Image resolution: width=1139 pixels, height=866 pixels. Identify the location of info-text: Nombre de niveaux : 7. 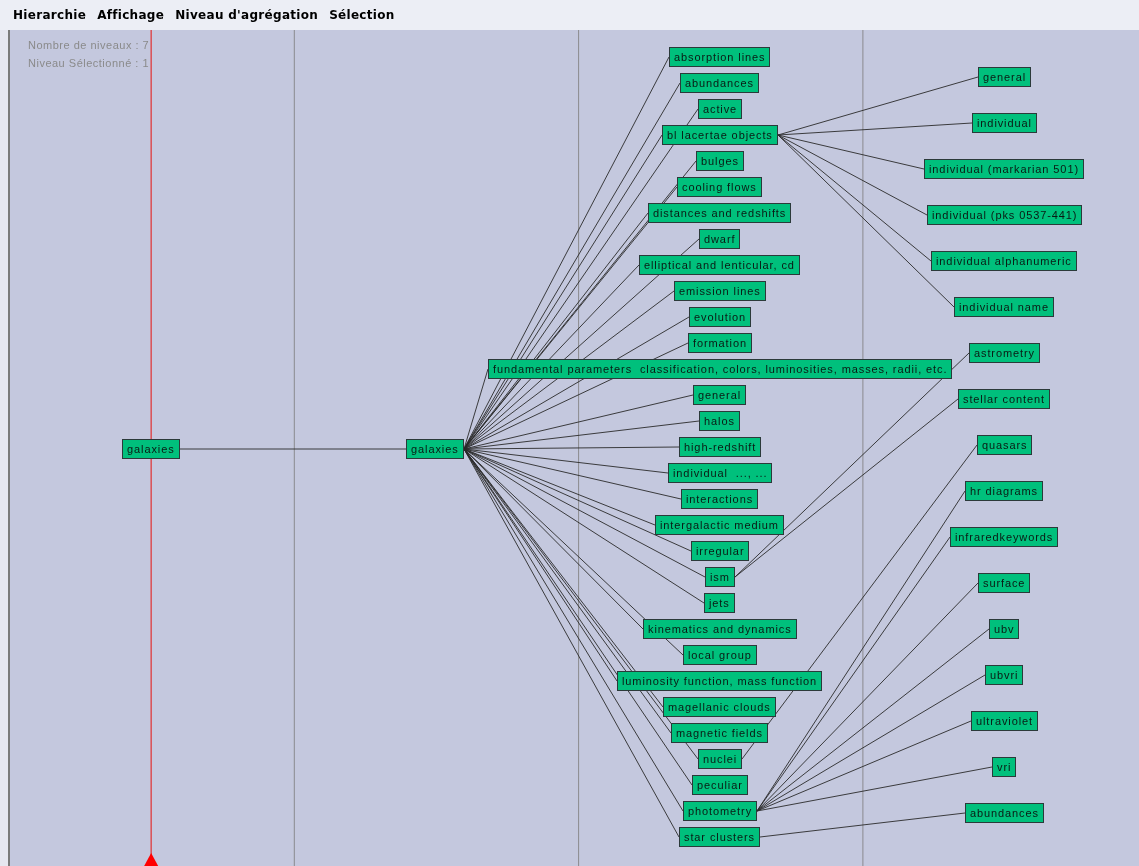
(89, 45).